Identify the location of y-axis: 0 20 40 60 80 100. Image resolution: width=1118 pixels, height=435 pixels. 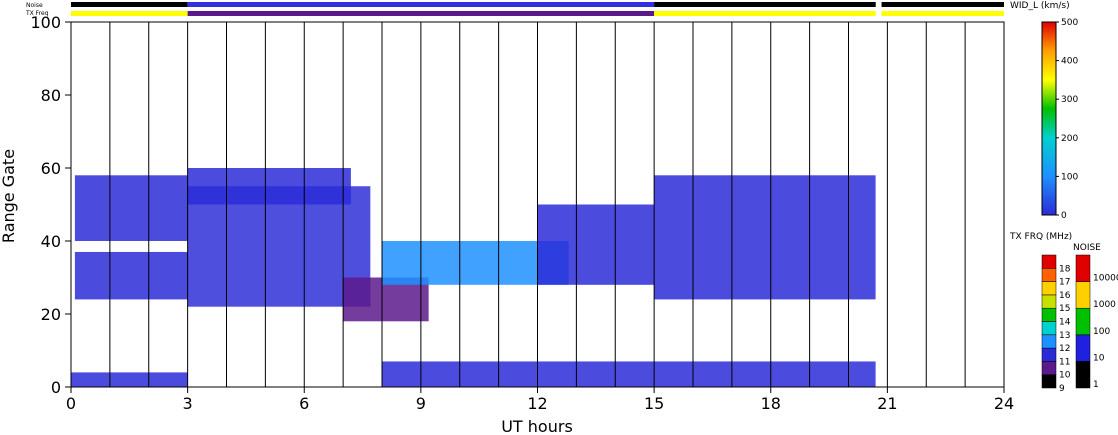
(50, 205).